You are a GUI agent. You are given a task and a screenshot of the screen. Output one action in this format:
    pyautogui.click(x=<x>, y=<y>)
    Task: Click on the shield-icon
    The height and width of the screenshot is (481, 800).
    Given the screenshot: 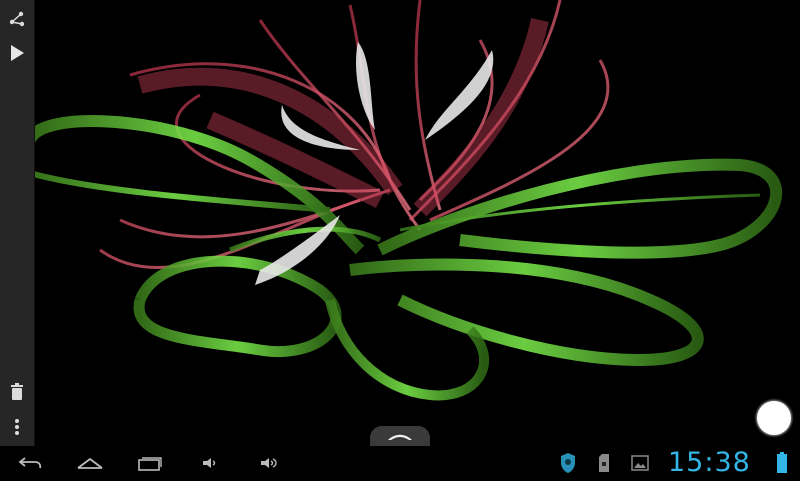 What is the action you would take?
    pyautogui.click(x=568, y=463)
    